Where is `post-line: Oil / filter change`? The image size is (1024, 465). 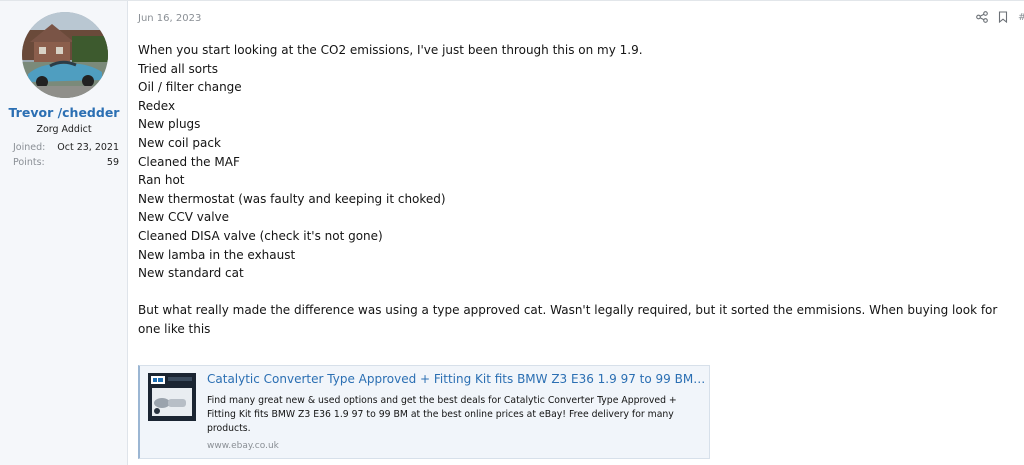
post-line: Oil / filter change is located at coordinates (190, 87).